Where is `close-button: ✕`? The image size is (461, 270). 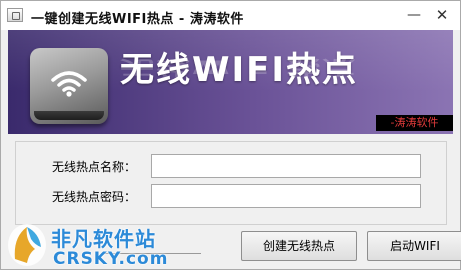
close-button: ✕ is located at coordinates (442, 15).